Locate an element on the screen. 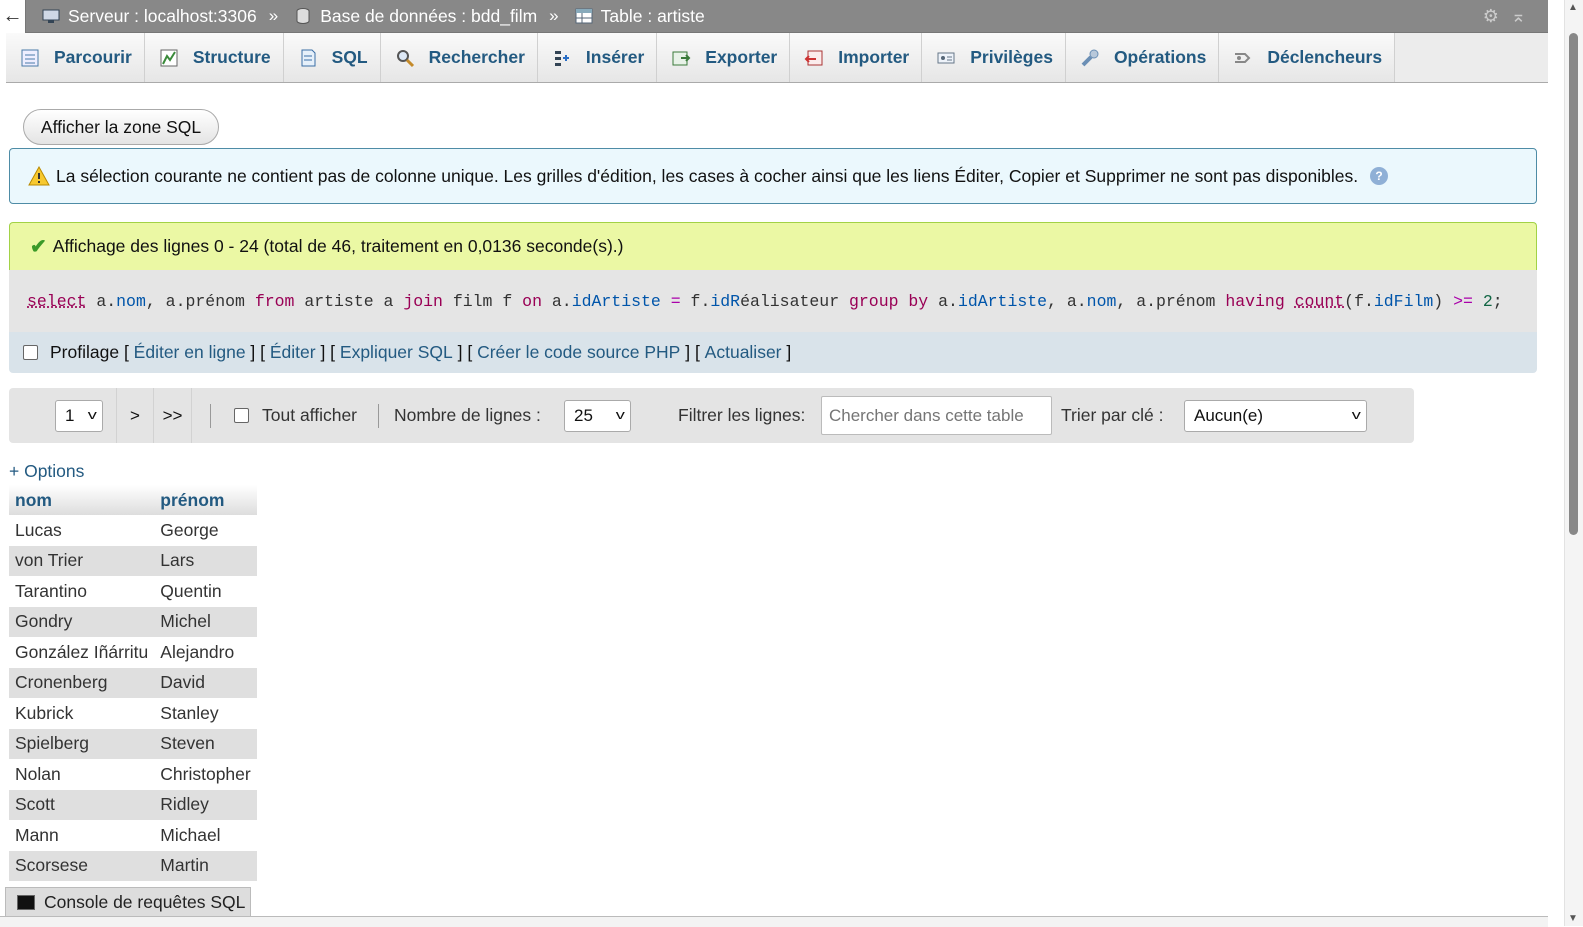 This screenshot has width=1583, height=927. vertical-scrollbar: ▲ ▼ is located at coordinates (1573, 463).